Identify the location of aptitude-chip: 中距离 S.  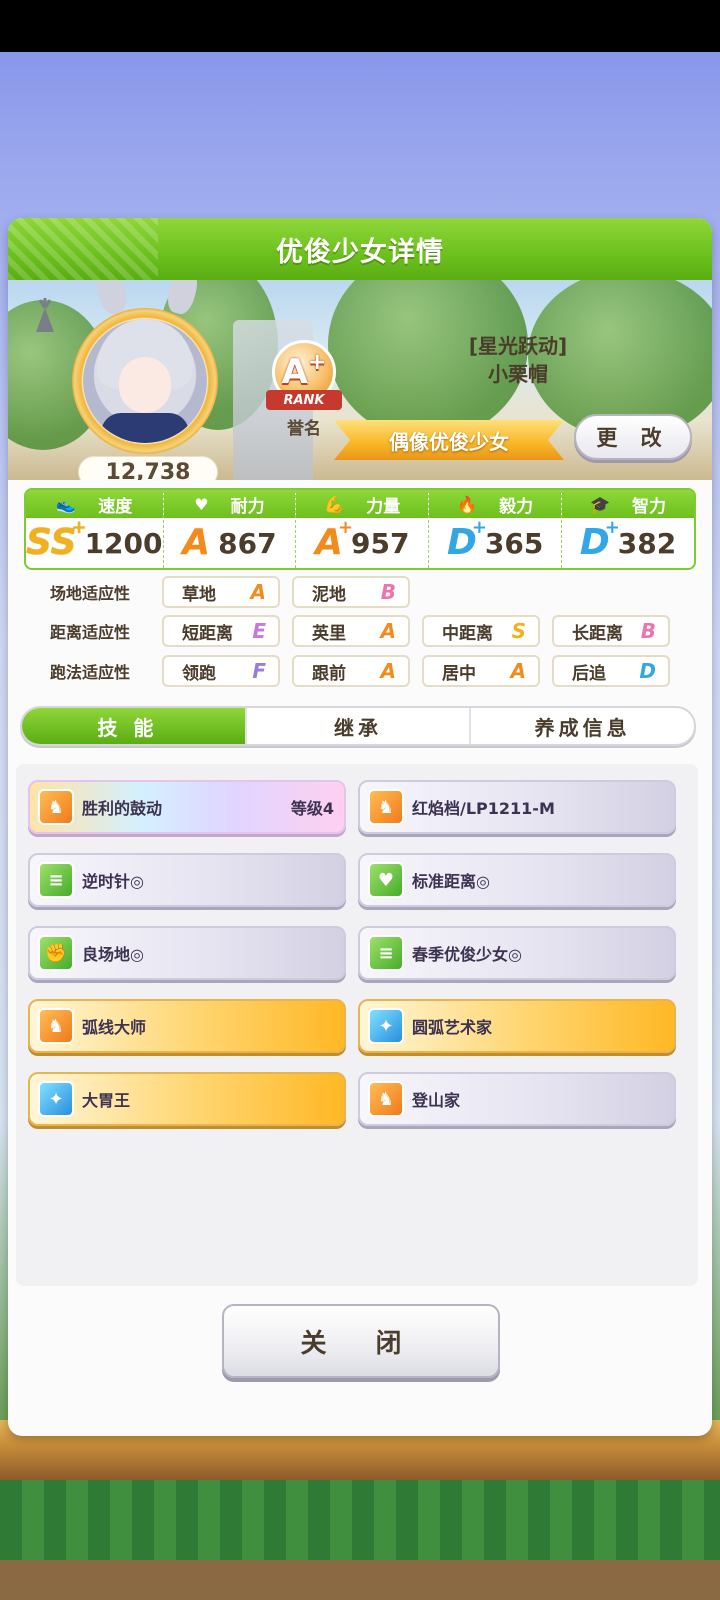
(481, 631).